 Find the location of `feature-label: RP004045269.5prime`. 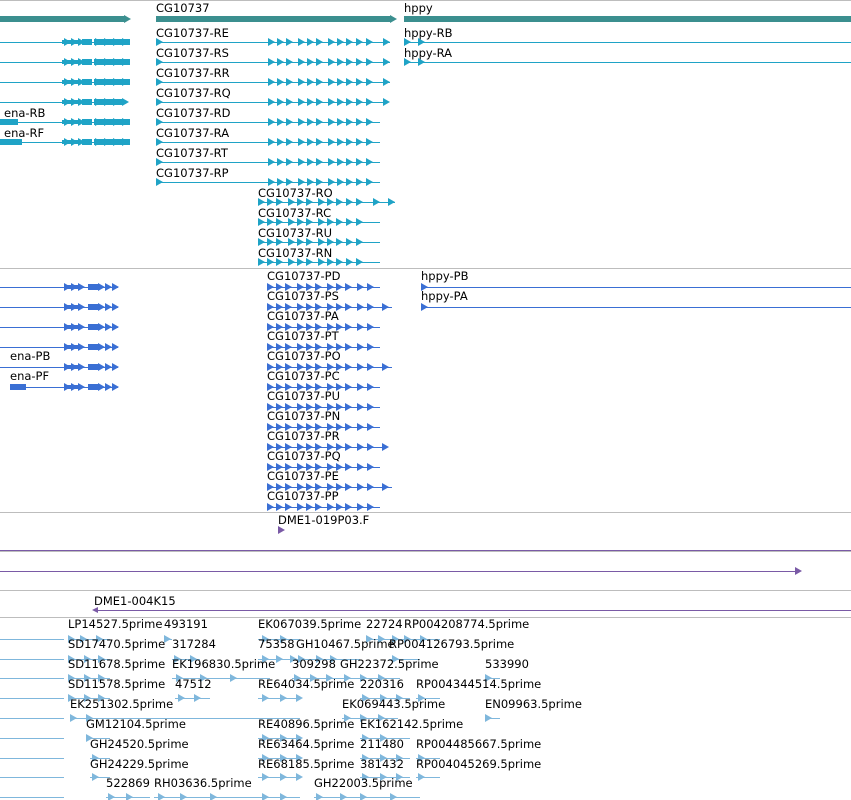

feature-label: RP004045269.5prime is located at coordinates (479, 764).